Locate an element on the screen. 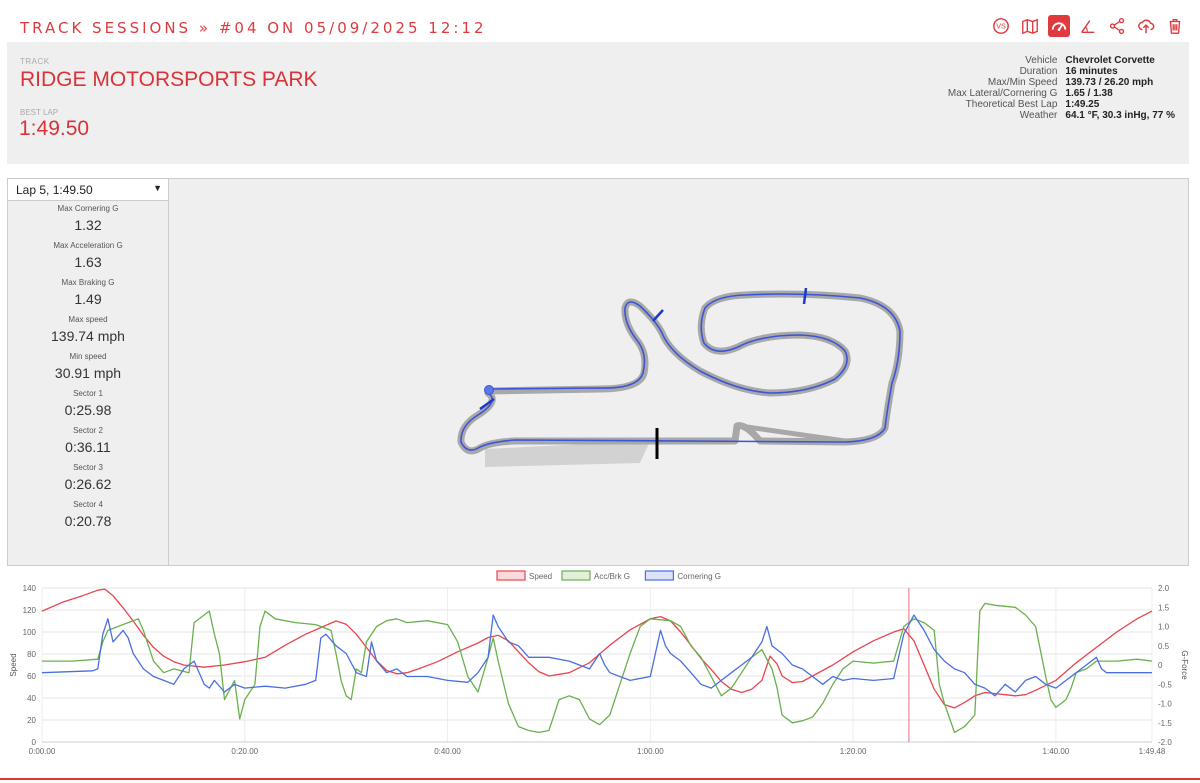 The width and height of the screenshot is (1200, 783). lap-stat-value: 0:20.78 is located at coordinates (88, 521).